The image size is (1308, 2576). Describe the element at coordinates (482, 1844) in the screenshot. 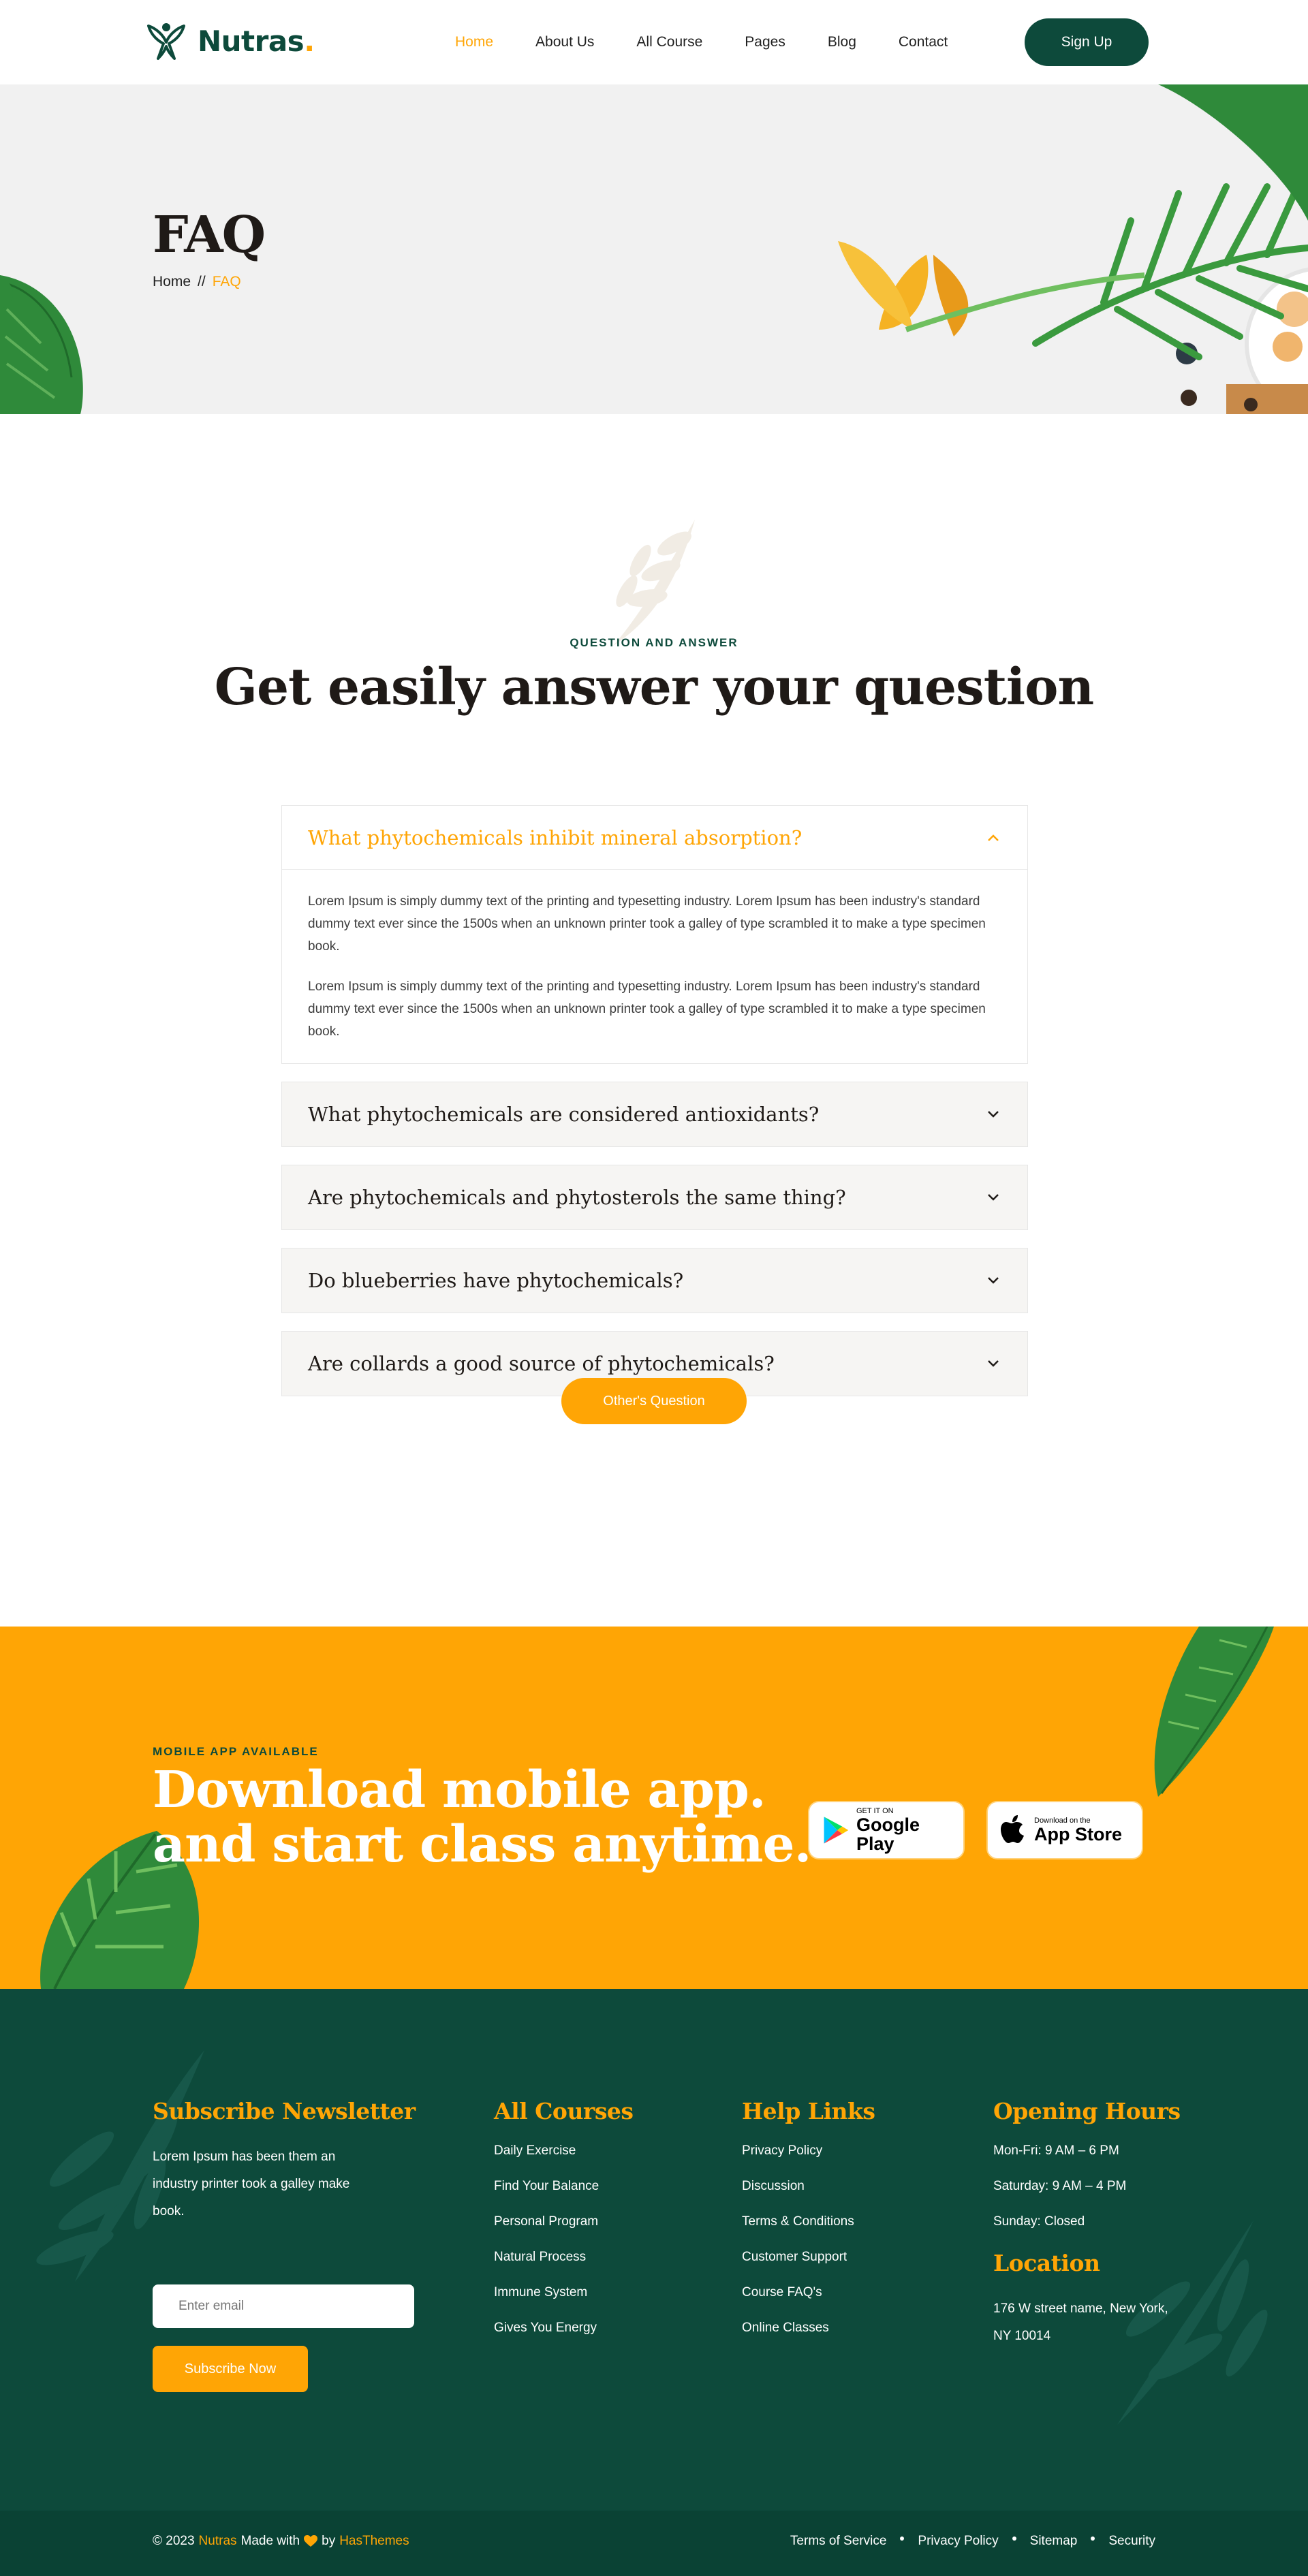

I see `app-title-line: and start class anytime.` at that location.